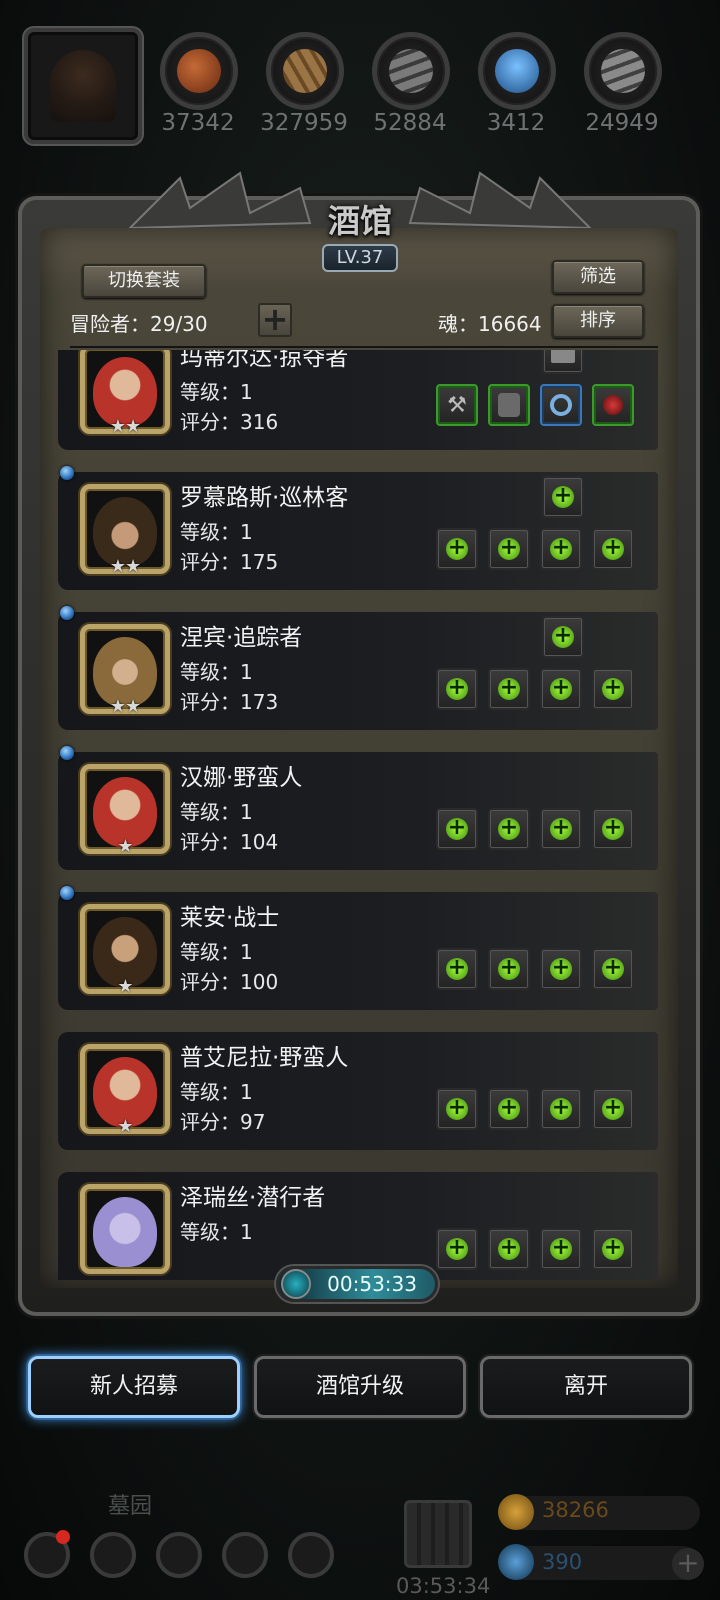 The image size is (720, 1600). Describe the element at coordinates (517, 71) in the screenshot. I see `crystal-resource-icon` at that location.